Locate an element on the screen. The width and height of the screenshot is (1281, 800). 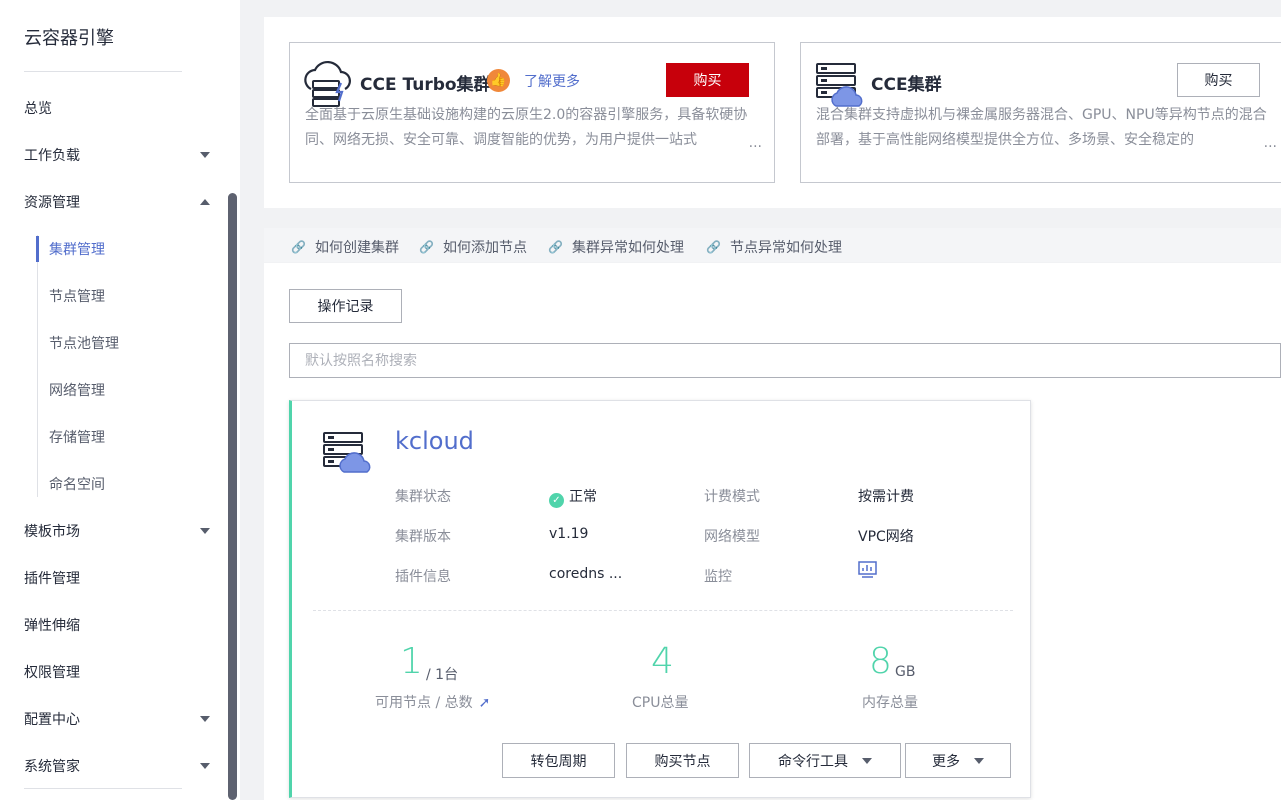
cpu-stat-label: CPU总量 is located at coordinates (660, 703).